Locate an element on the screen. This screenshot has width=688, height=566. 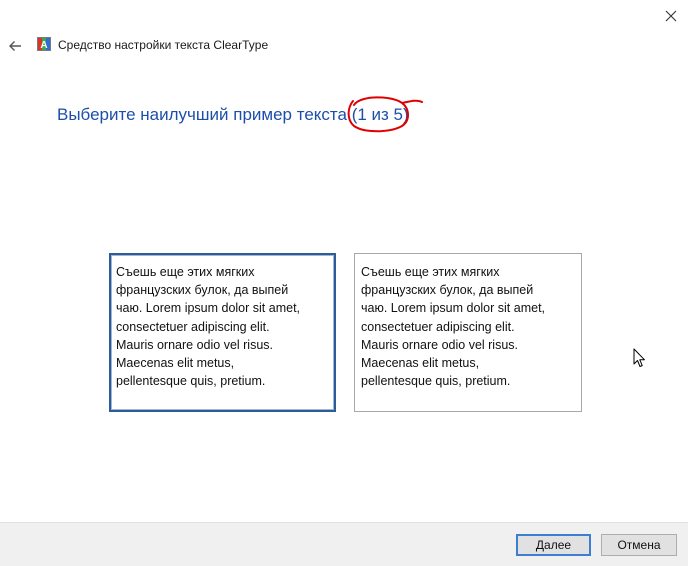
svg-text: A is located at coordinates (43, 45).